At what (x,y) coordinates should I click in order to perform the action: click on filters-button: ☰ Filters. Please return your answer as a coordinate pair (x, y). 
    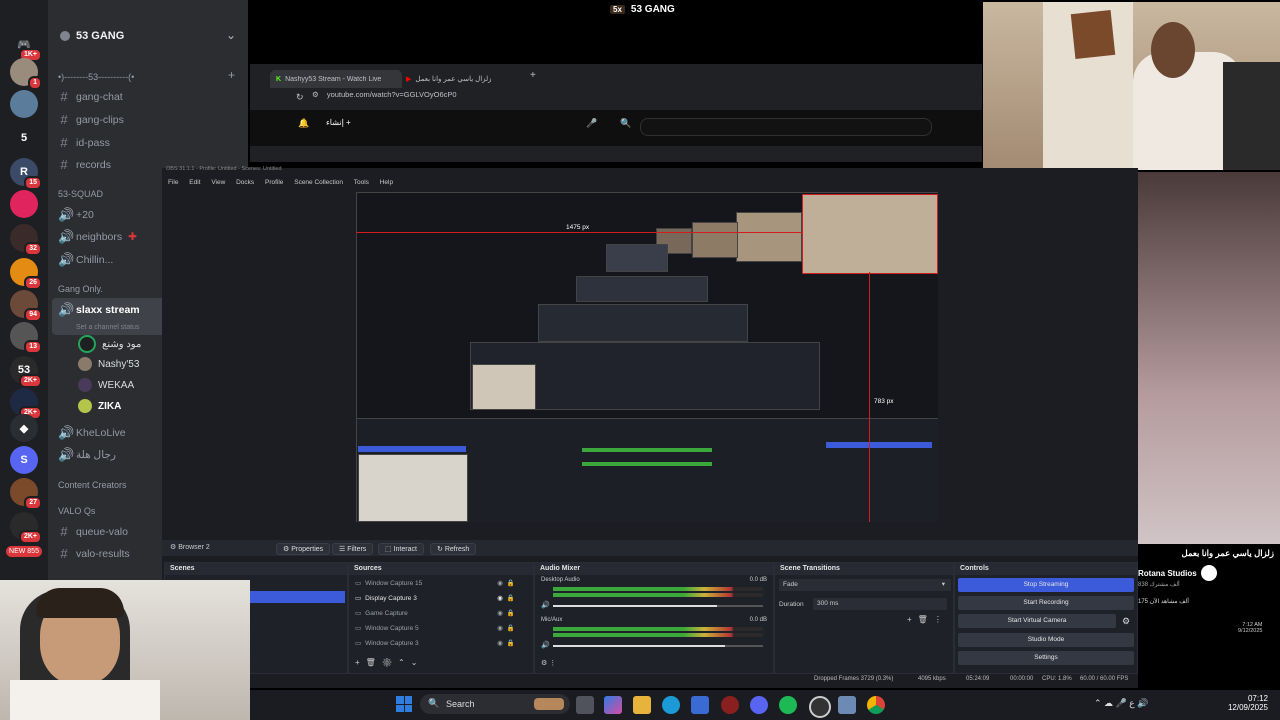
    Looking at the image, I should click on (353, 549).